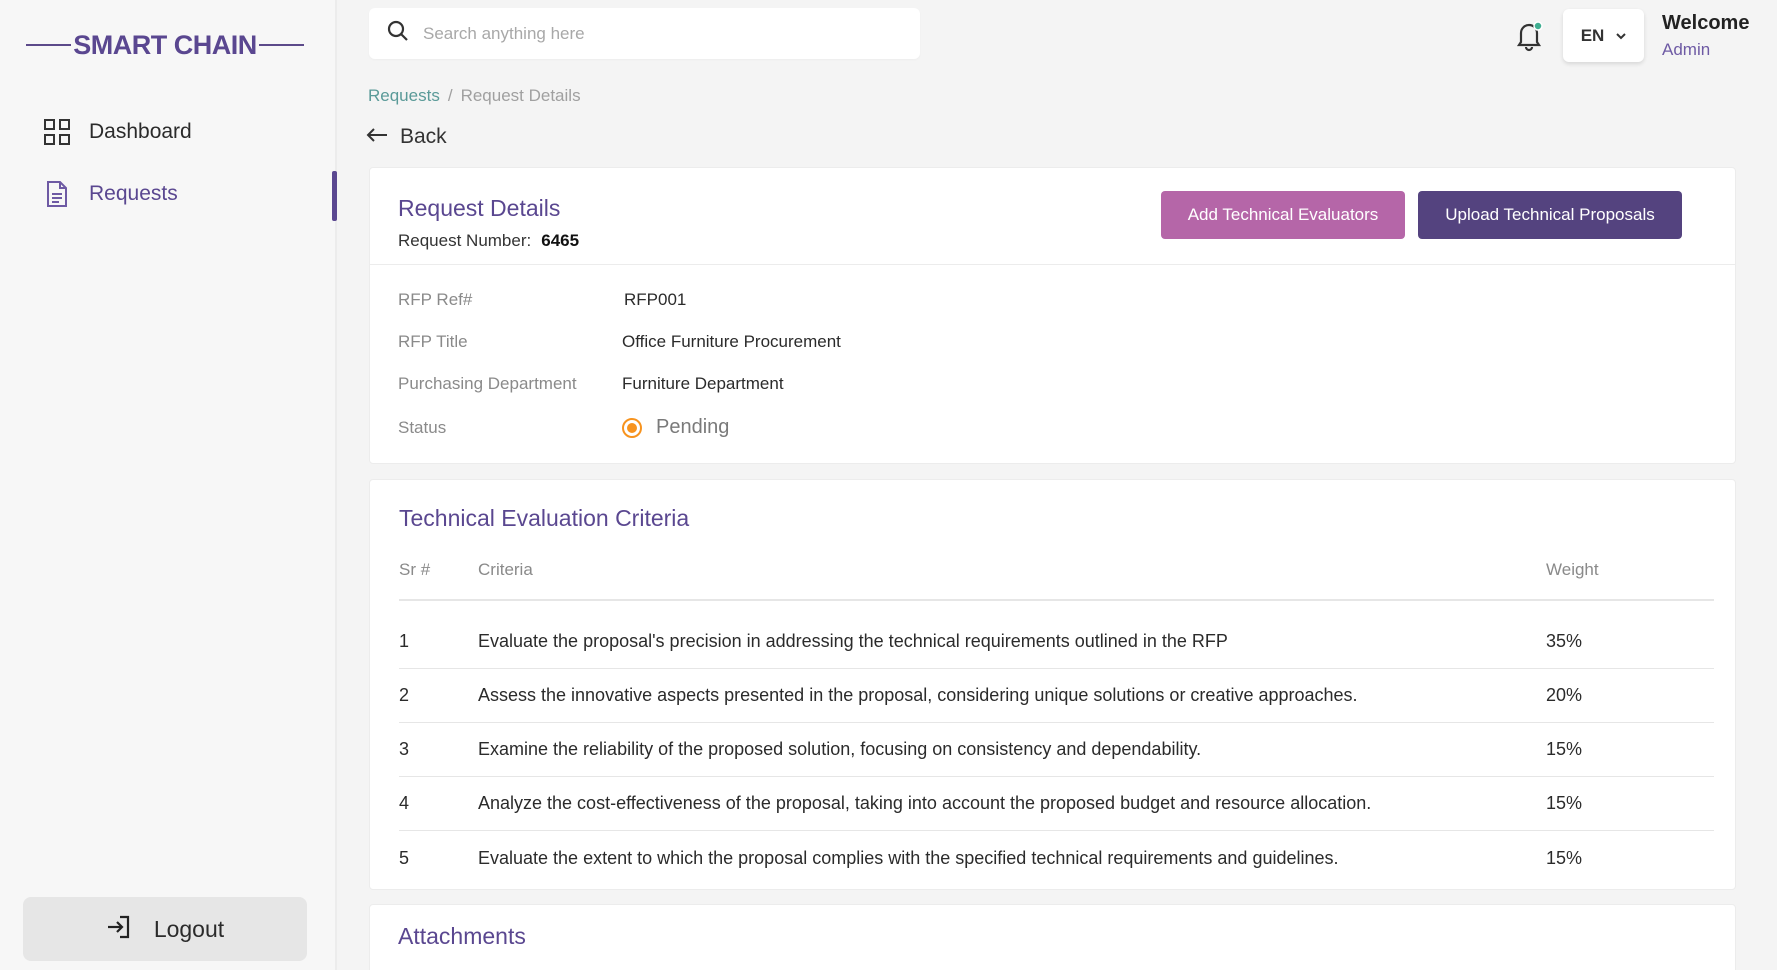  I want to click on detail-value: Office Furniture Procurement, so click(731, 341).